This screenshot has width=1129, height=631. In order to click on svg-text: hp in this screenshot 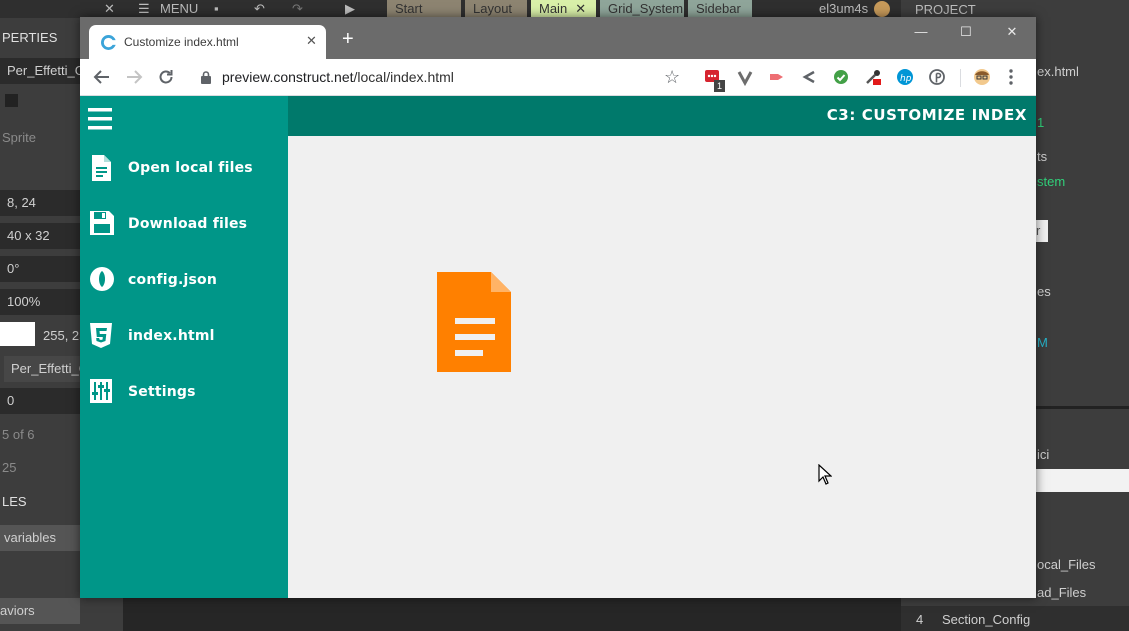, I will do `click(906, 79)`.